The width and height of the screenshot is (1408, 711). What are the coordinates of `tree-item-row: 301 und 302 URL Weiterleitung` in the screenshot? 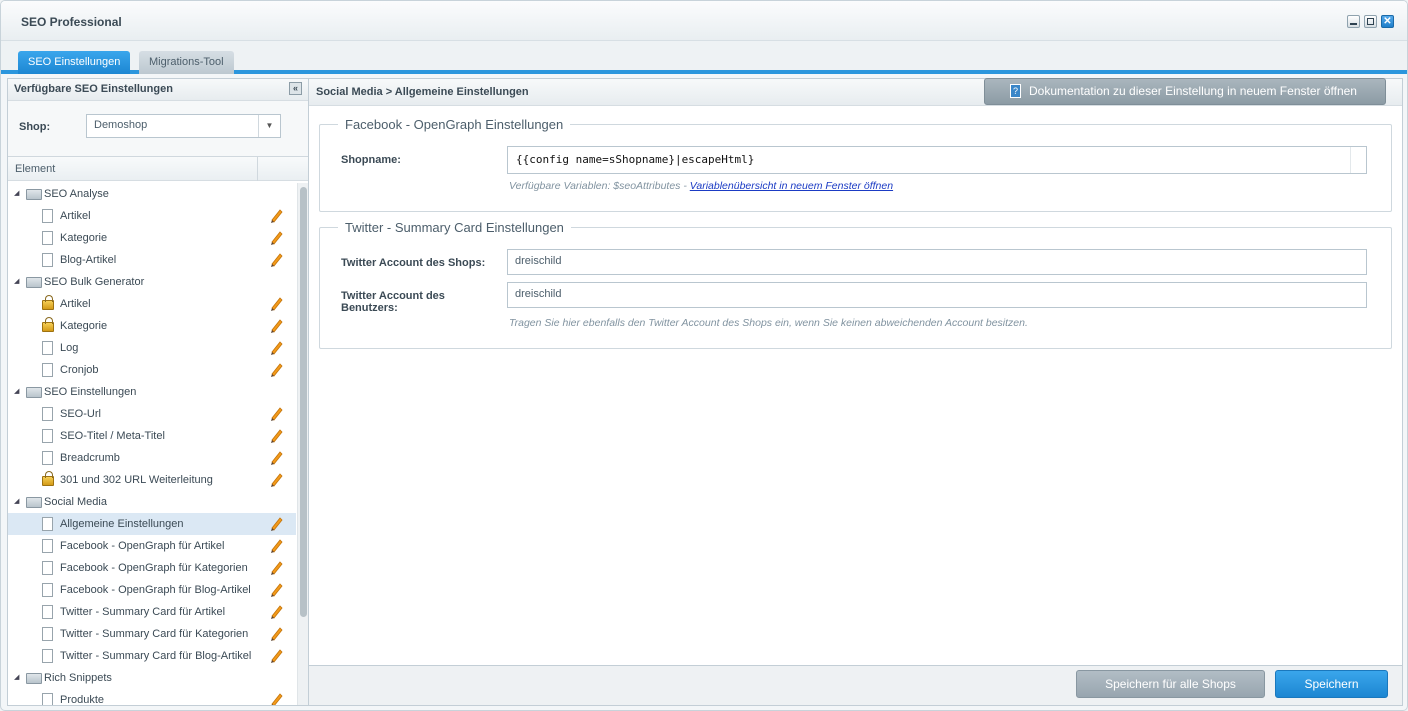 It's located at (152, 480).